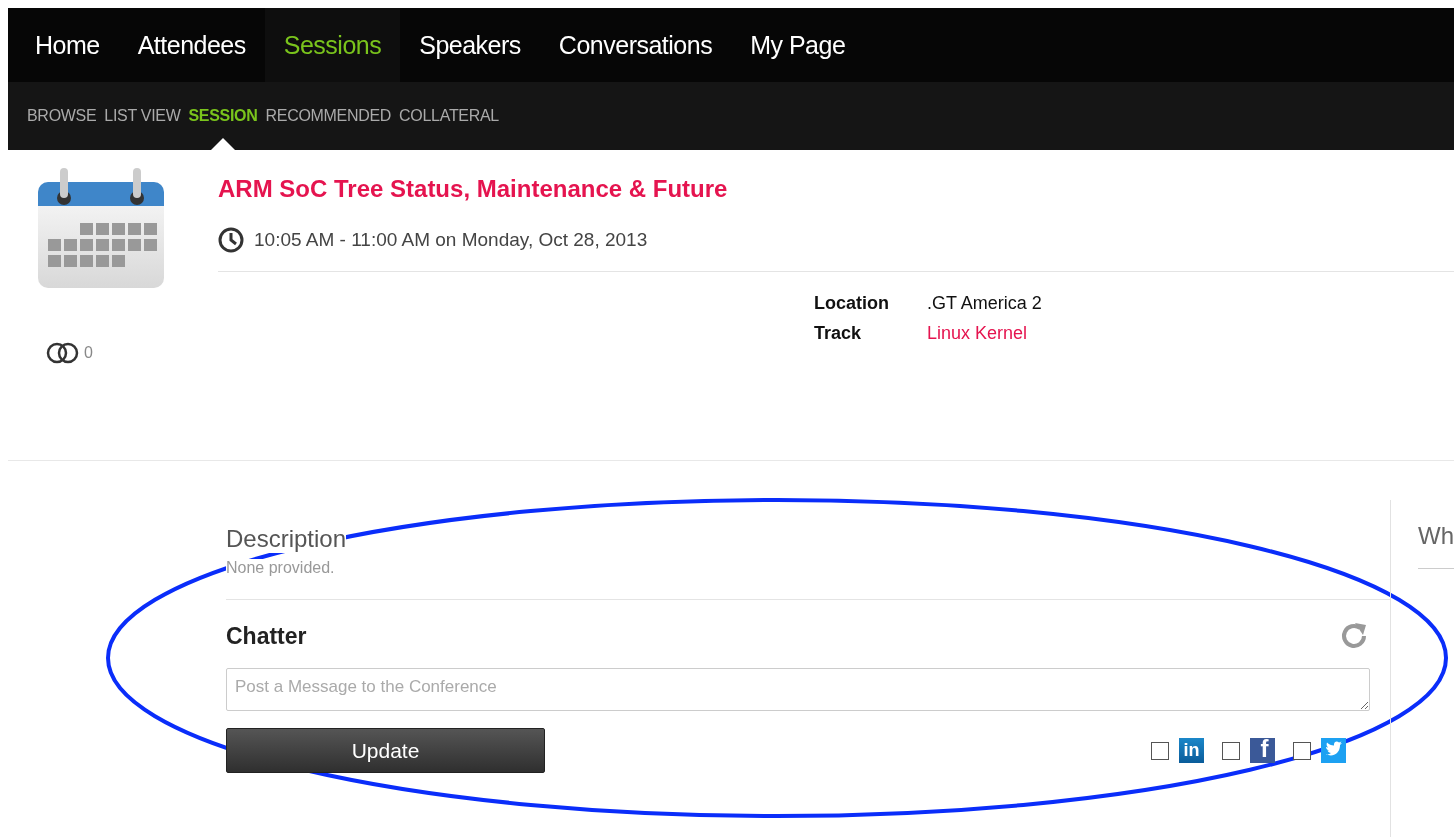 This screenshot has width=1454, height=837. I want to click on description-text: None provided., so click(280, 568).